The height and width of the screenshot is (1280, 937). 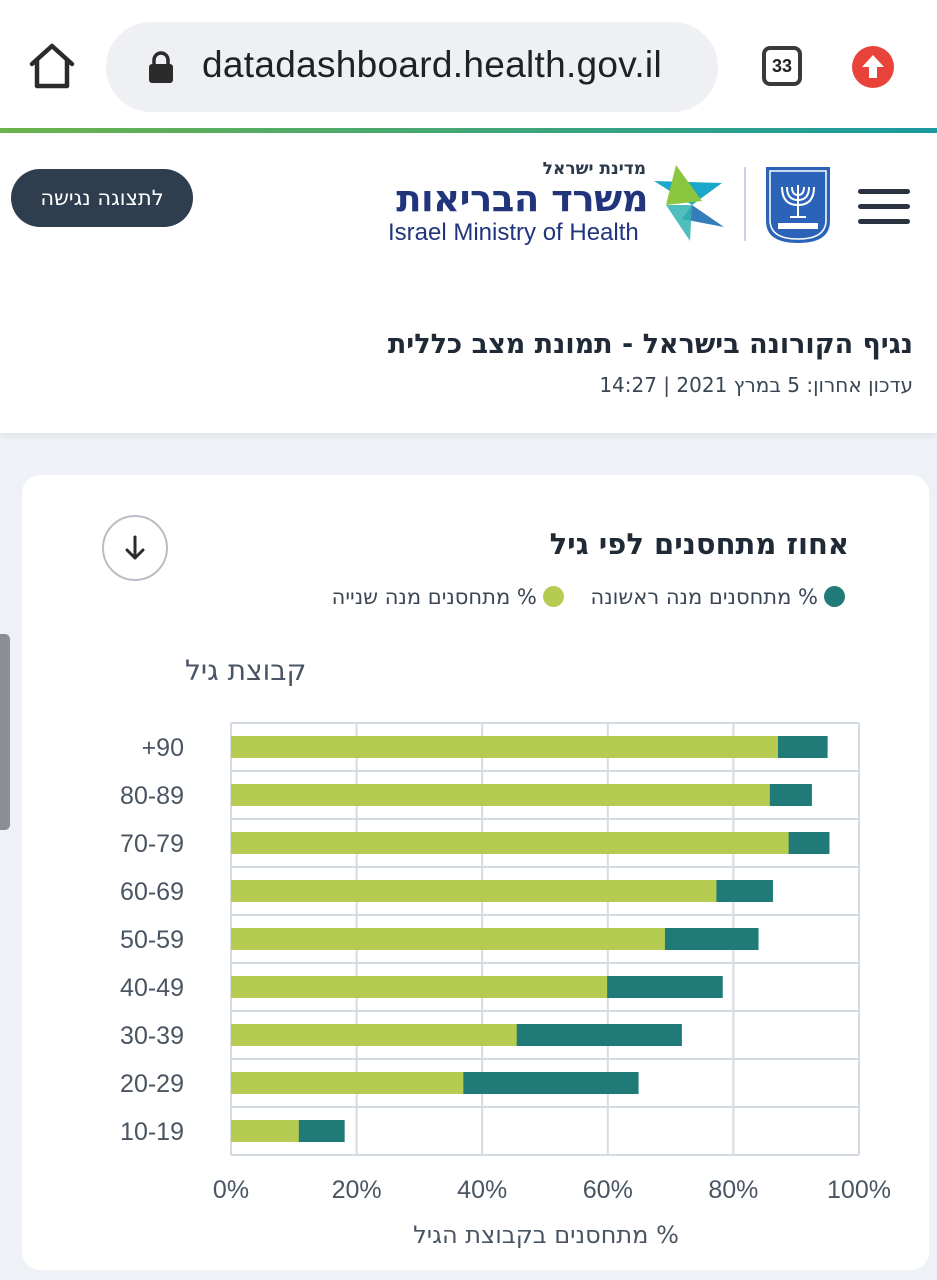 I want to click on address-bar: datadashboard.health.gov.il, so click(x=412, y=67).